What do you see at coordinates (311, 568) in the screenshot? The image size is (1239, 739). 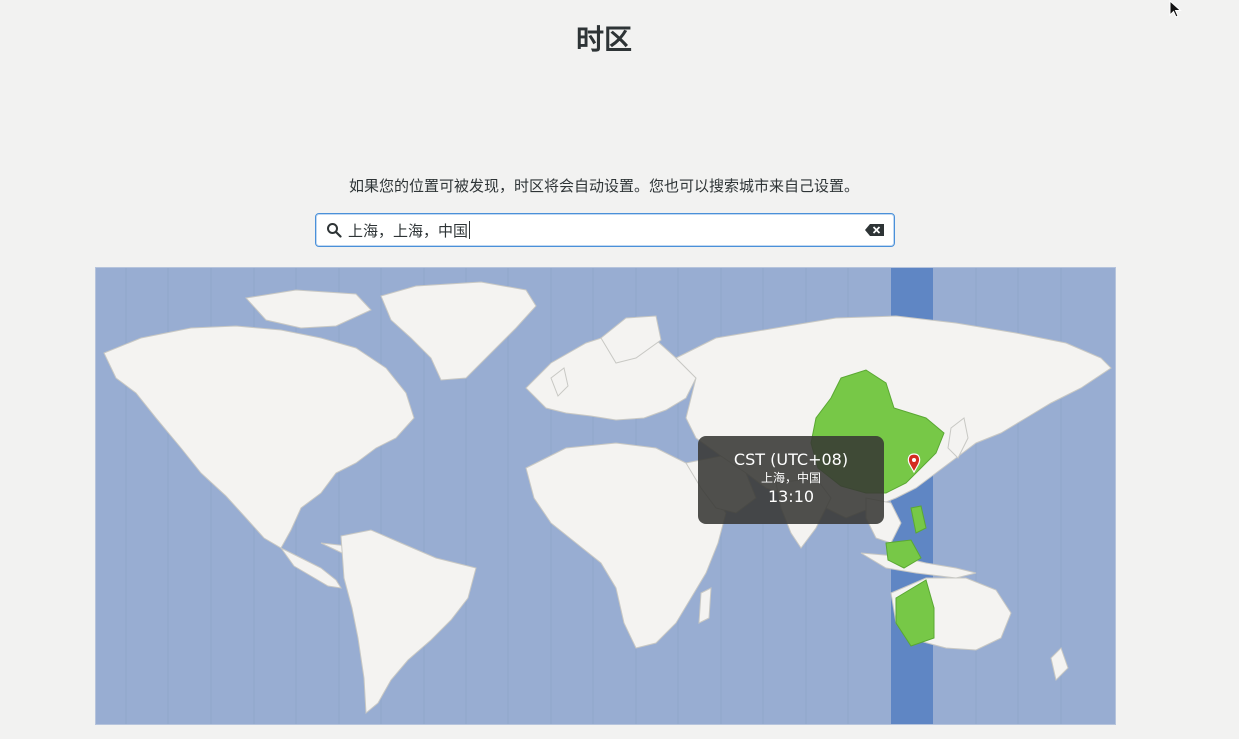 I see `central-america` at bounding box center [311, 568].